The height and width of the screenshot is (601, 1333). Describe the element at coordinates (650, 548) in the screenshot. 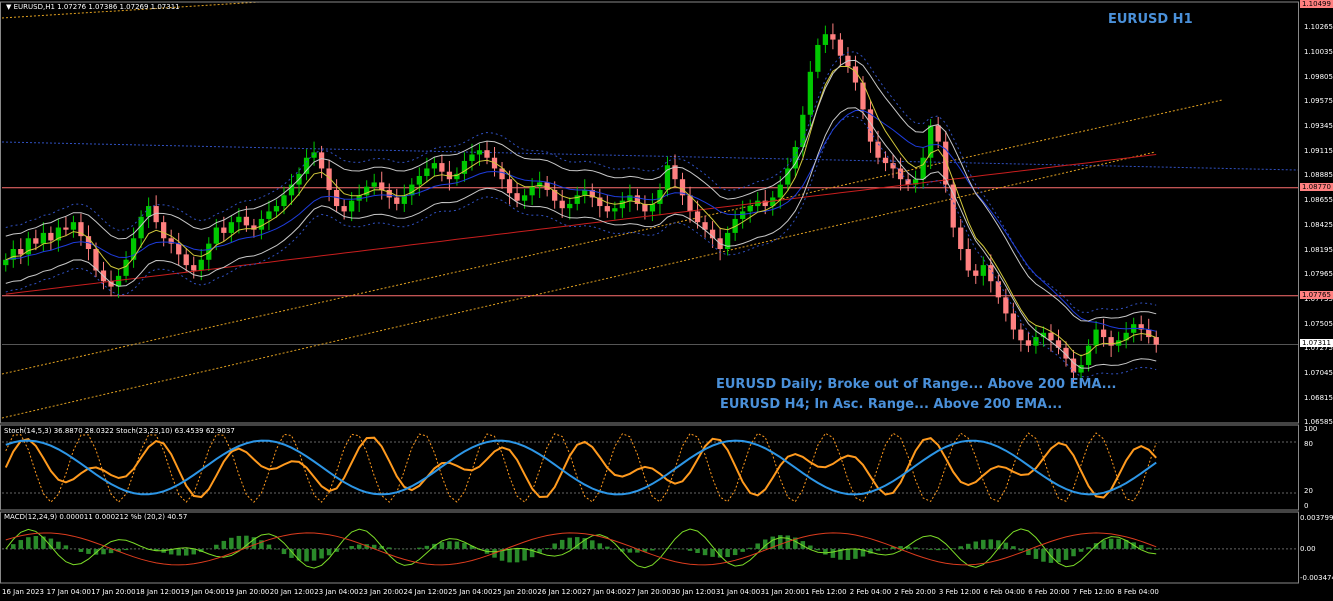

I see `macd-pane` at that location.